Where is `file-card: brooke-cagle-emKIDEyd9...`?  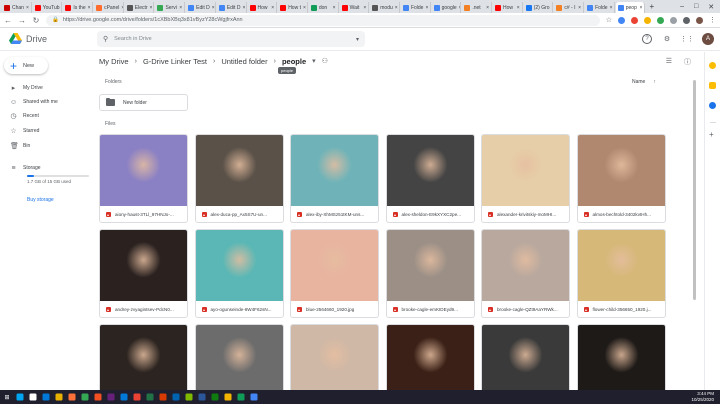
file-card: brooke-cagle-emKIDEyd9... is located at coordinates (430, 273).